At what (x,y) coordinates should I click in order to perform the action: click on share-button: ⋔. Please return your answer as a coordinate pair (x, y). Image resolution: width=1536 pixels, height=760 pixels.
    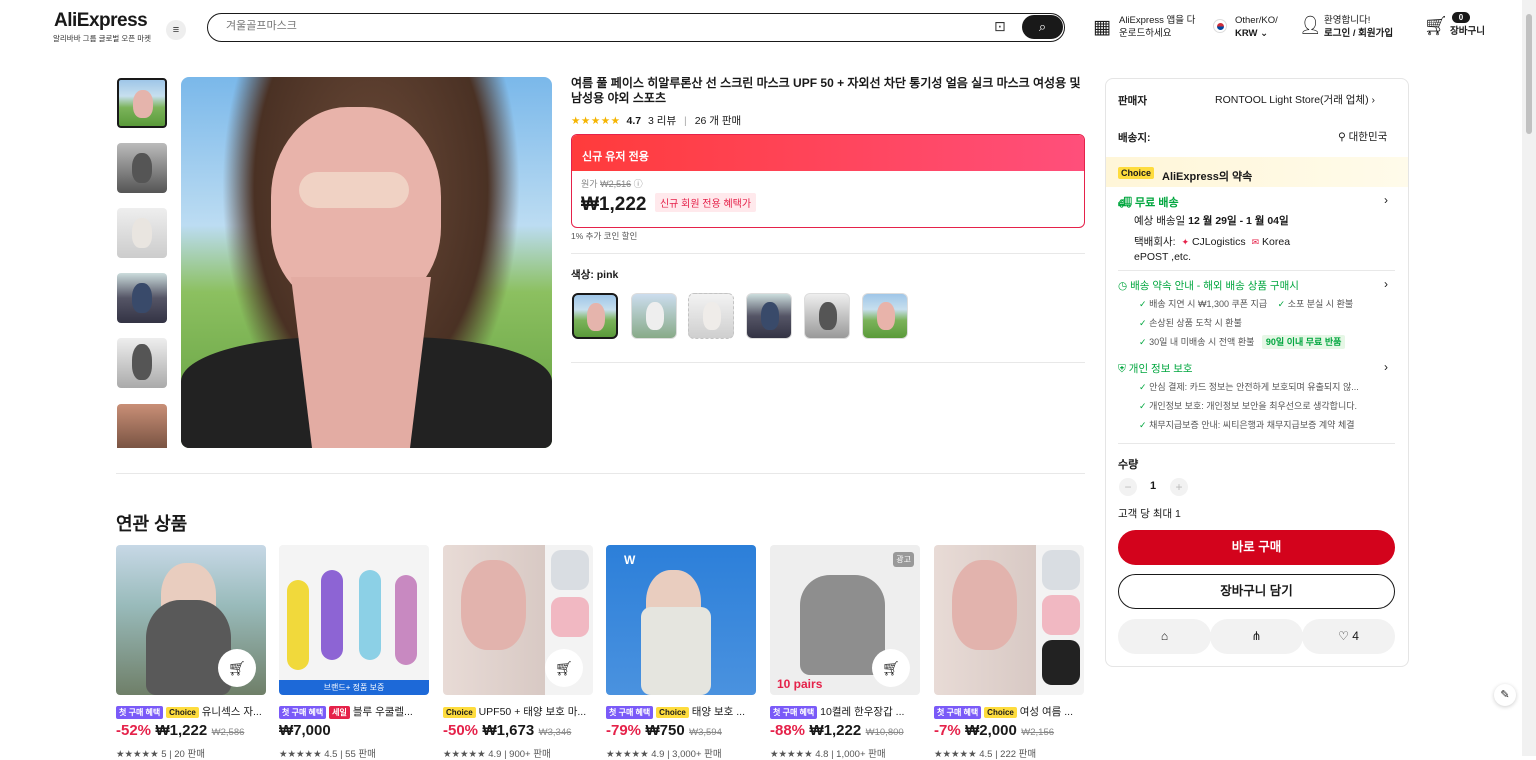
    Looking at the image, I should click on (1256, 636).